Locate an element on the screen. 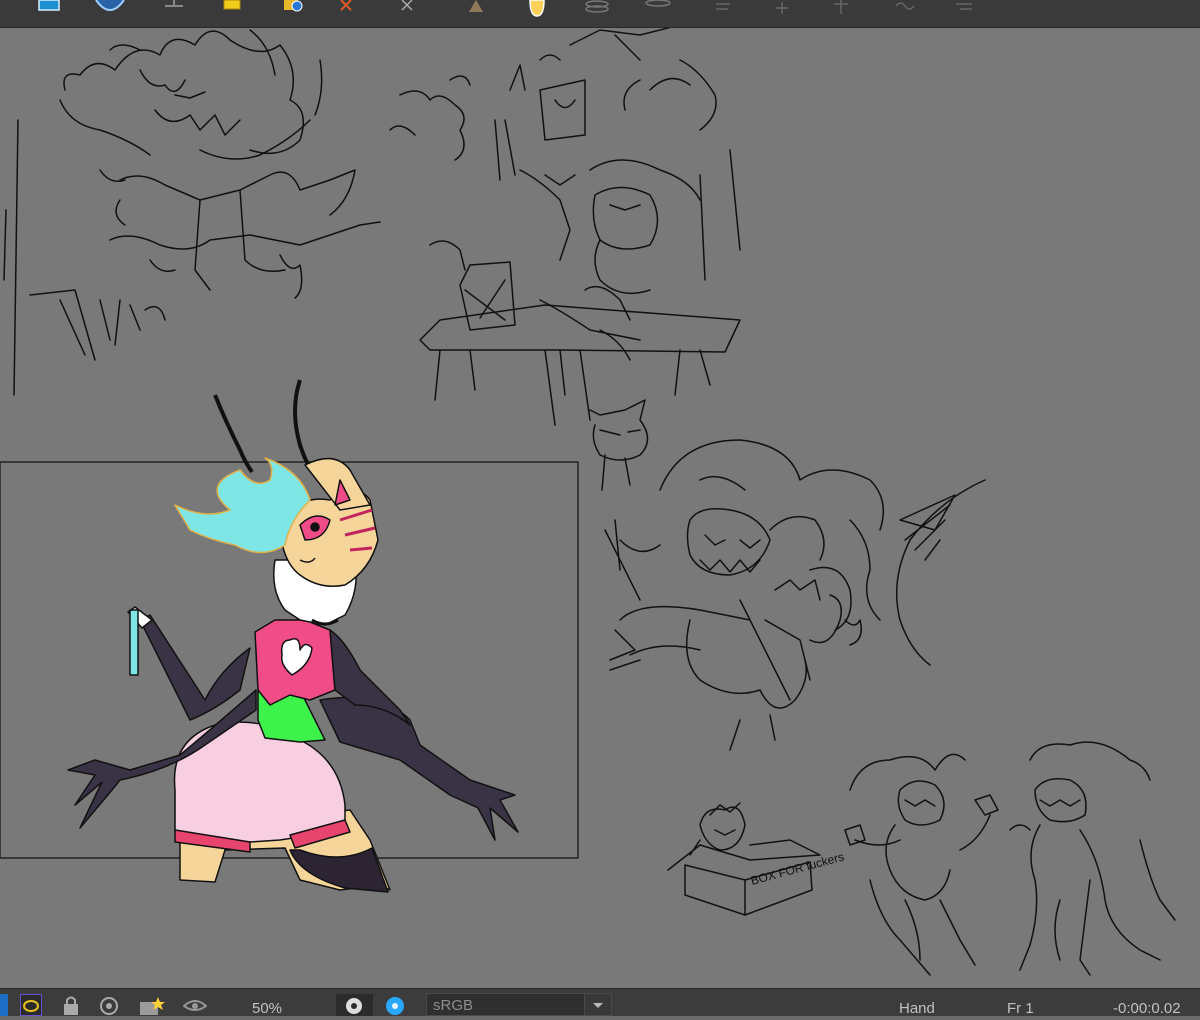 This screenshot has height=1020, width=1200. monitor-icon is located at coordinates (49, 7).